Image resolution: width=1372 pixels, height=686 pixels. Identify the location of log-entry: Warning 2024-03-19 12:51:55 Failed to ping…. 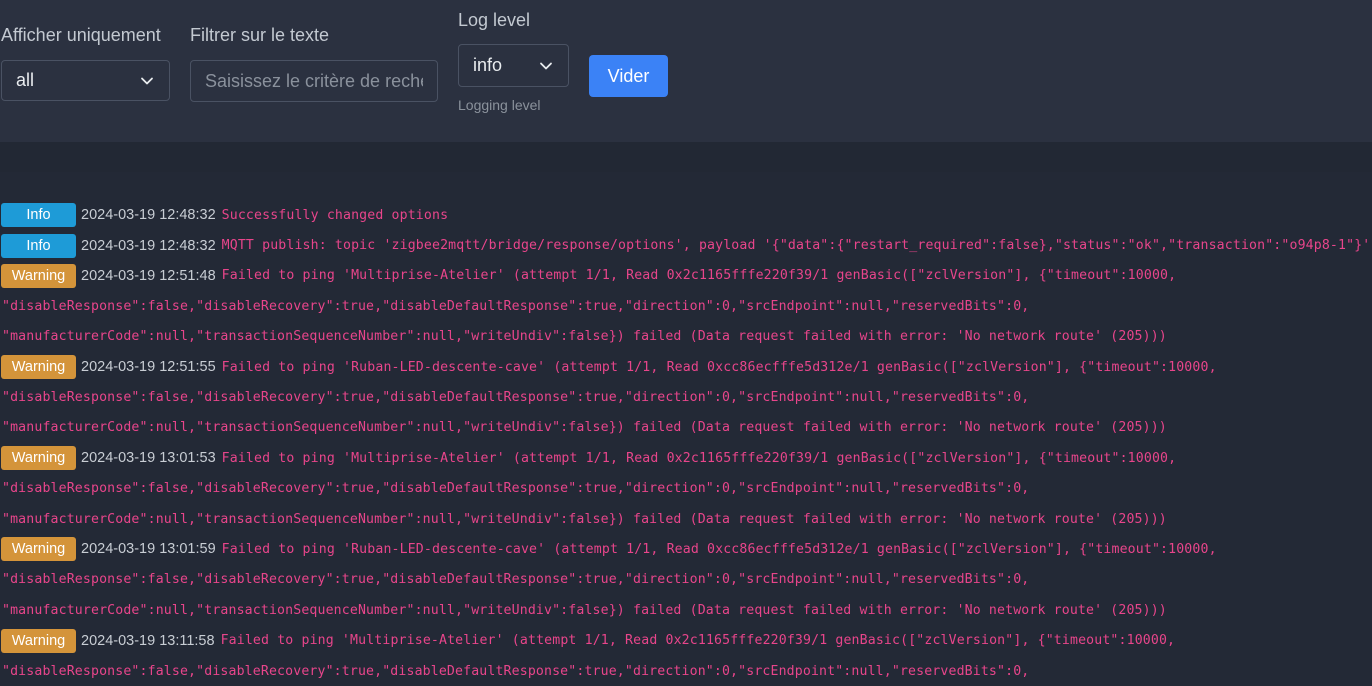
(686, 367).